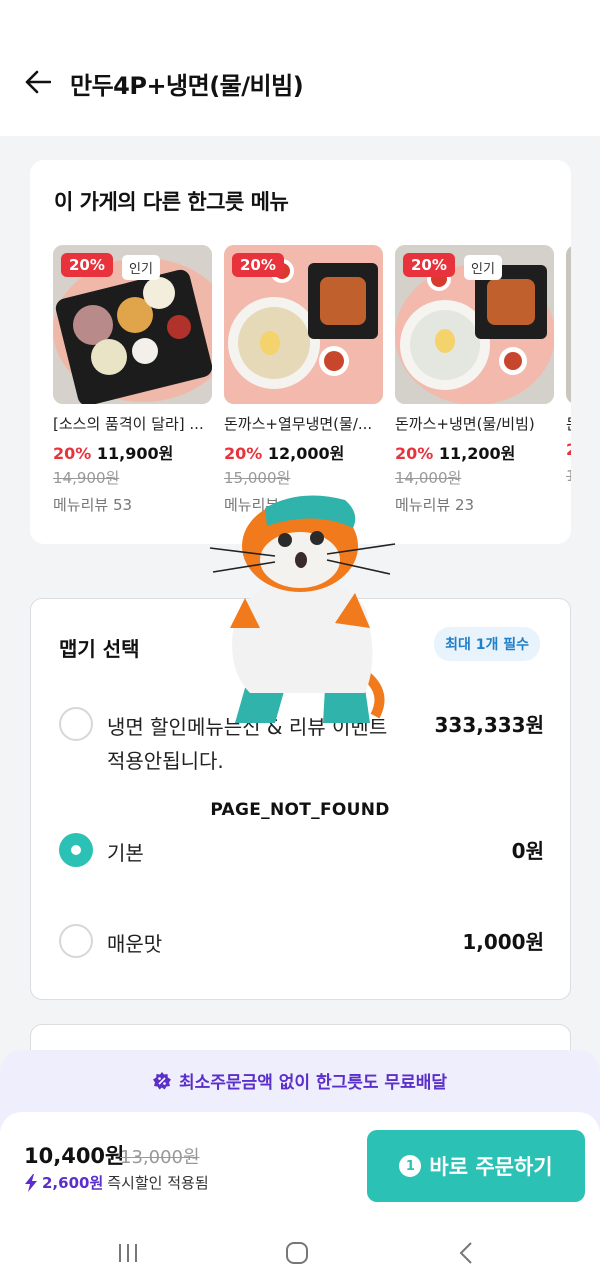 The height and width of the screenshot is (1287, 600). I want to click on page-title: 만두4P+냉면(물/비빔), so click(187, 86).